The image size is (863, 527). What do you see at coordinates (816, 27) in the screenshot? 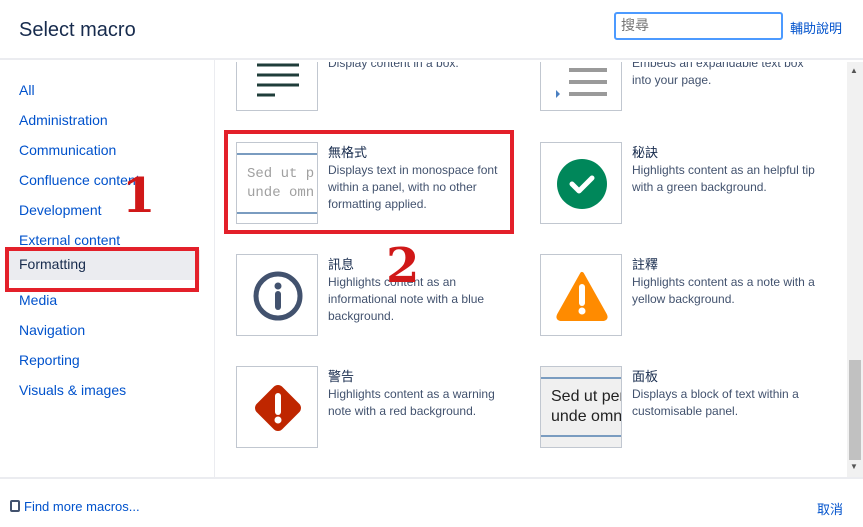
I see `help-link: 輔助說明` at bounding box center [816, 27].